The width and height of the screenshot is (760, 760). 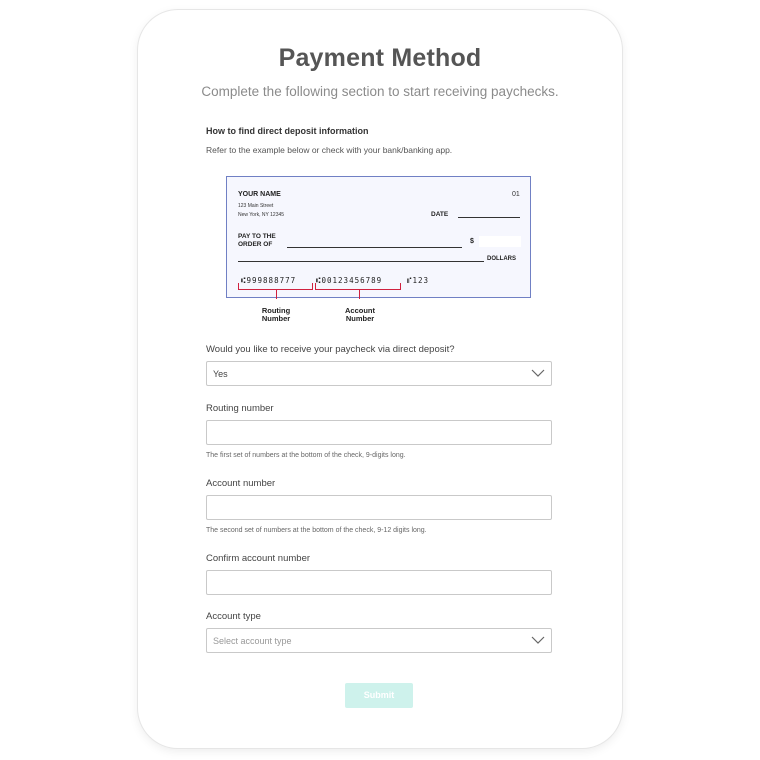 I want to click on routing-field, so click(x=379, y=432).